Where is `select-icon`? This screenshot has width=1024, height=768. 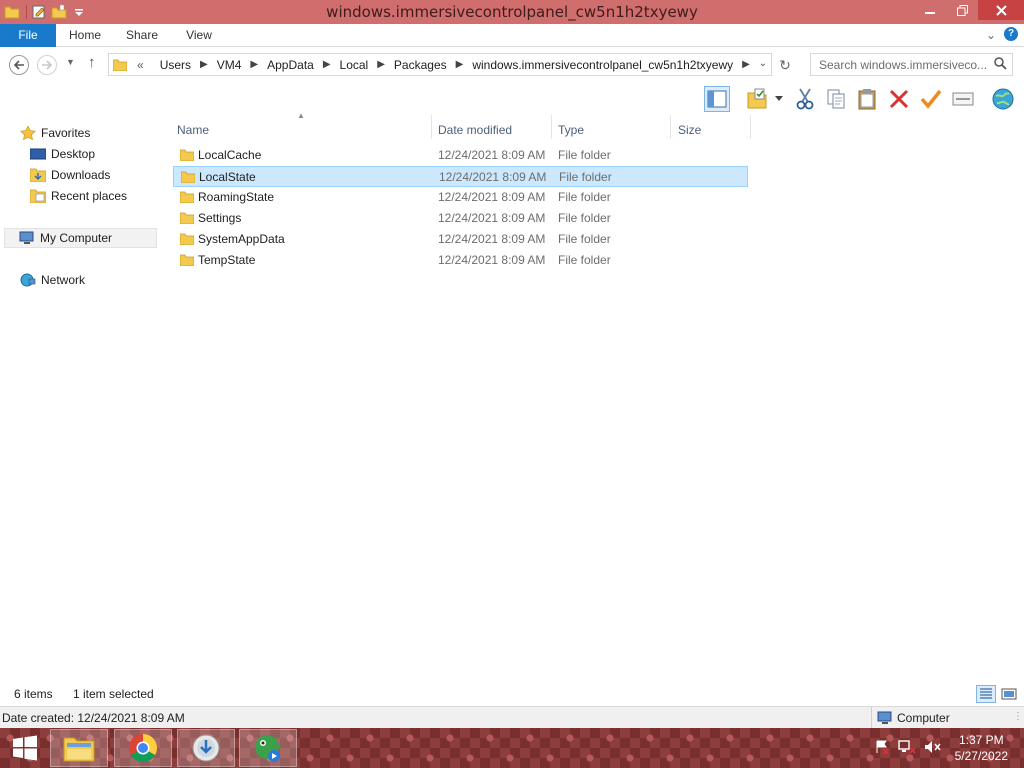
select-icon is located at coordinates (757, 99).